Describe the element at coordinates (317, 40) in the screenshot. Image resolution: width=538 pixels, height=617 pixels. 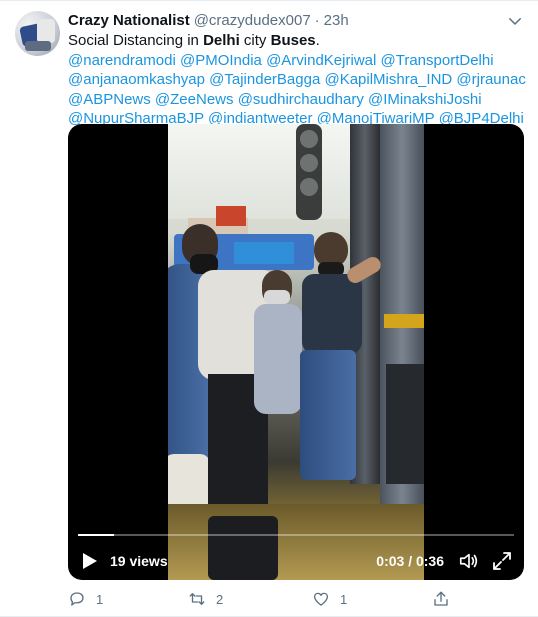
I see `tweet-text-part: .` at that location.